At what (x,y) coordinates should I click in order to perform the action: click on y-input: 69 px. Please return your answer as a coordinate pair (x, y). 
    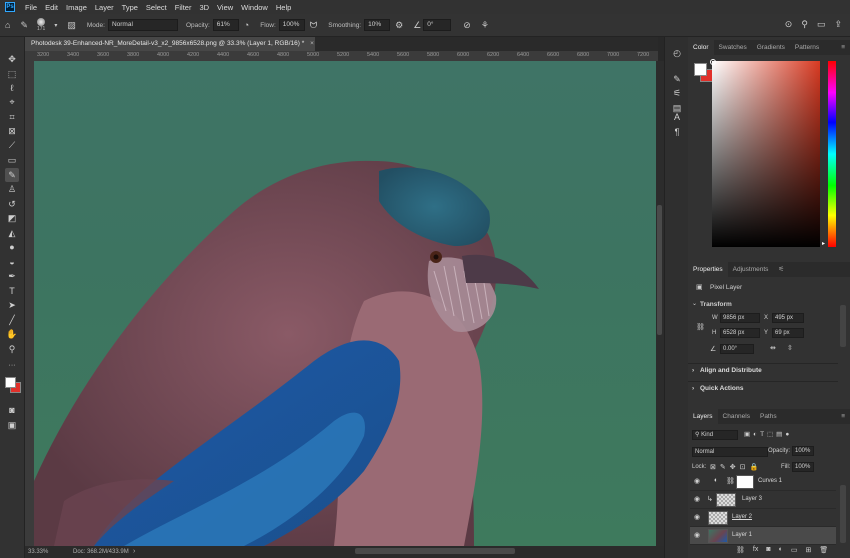
    Looking at the image, I should click on (788, 333).